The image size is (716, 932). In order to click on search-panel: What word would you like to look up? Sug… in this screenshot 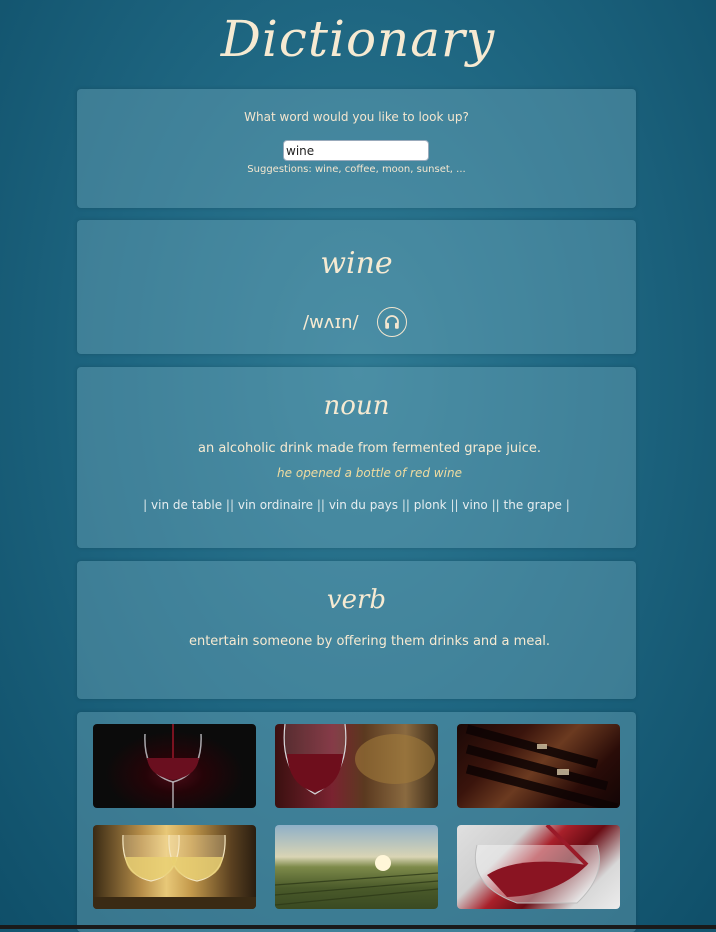, I will do `click(356, 148)`.